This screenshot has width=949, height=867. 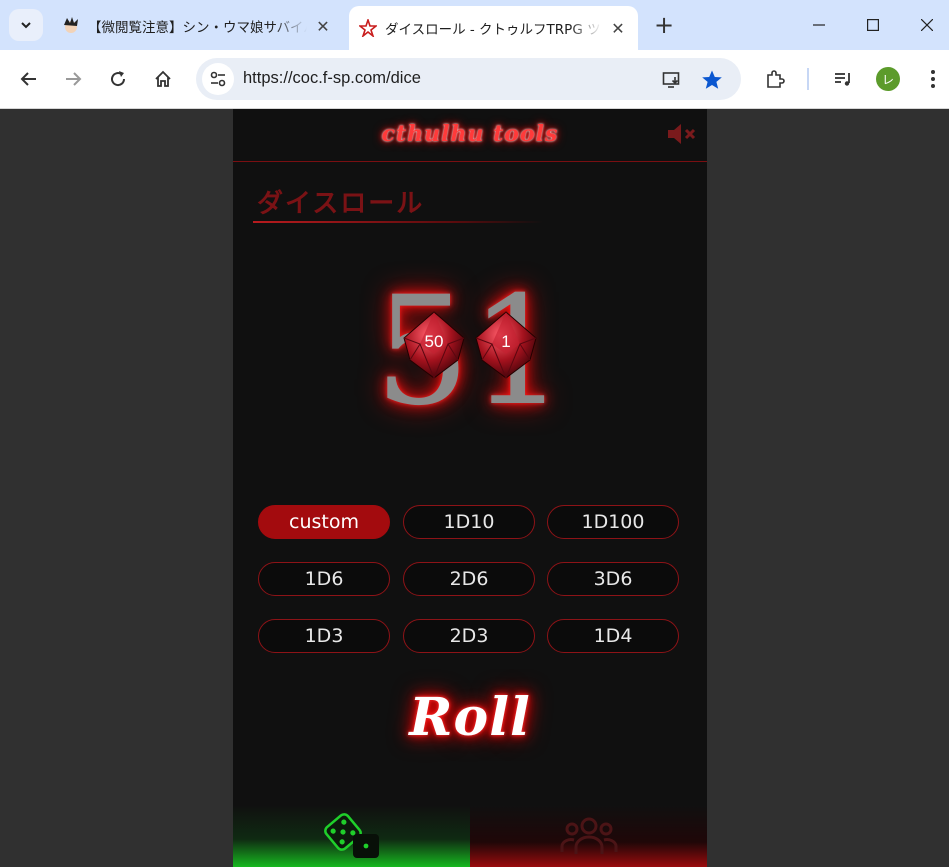 I want to click on media-controls-button, so click(x=843, y=79).